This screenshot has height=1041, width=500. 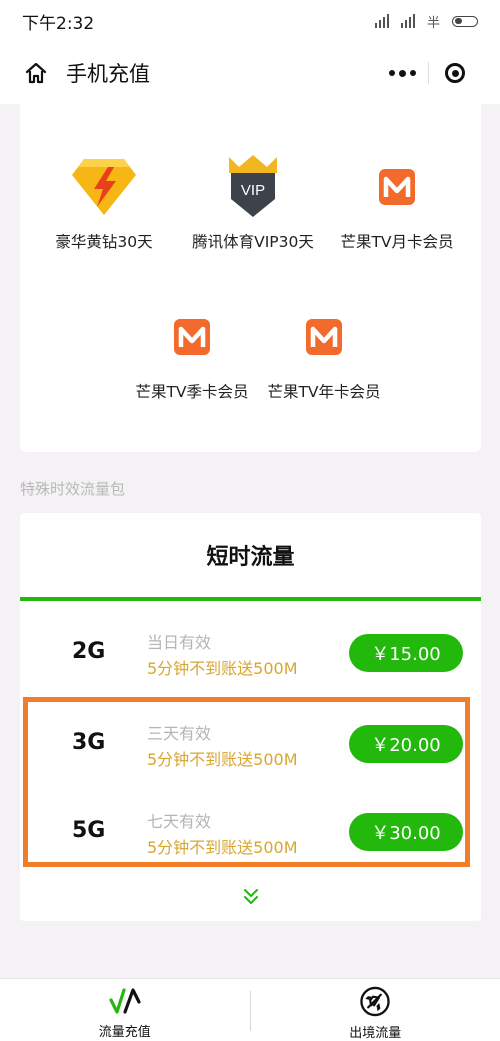 What do you see at coordinates (253, 190) in the screenshot?
I see `vip-badge-text: VIP` at bounding box center [253, 190].